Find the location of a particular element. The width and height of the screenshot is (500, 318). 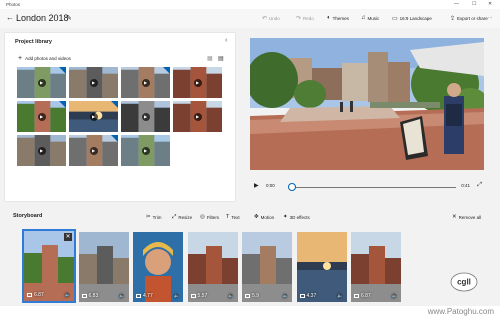

storyboard-tool-0: ✂ Trim is located at coordinates (153, 217).